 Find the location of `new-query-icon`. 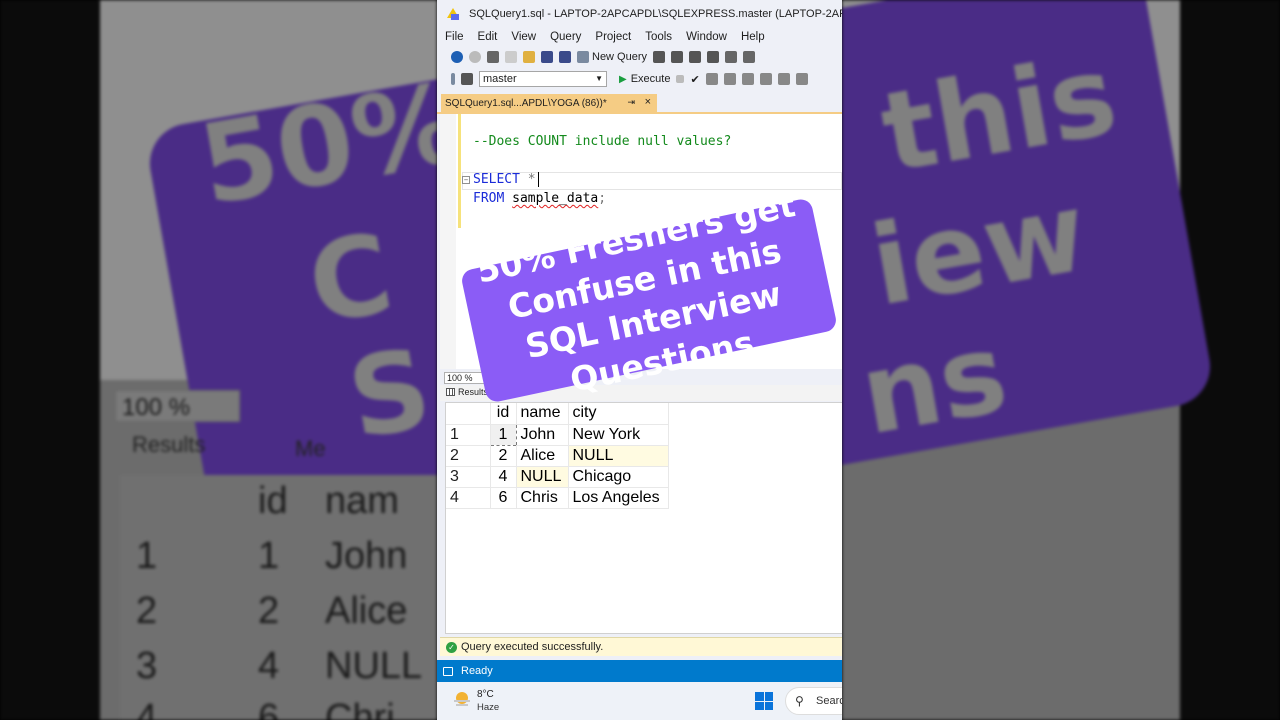

new-query-icon is located at coordinates (583, 57).